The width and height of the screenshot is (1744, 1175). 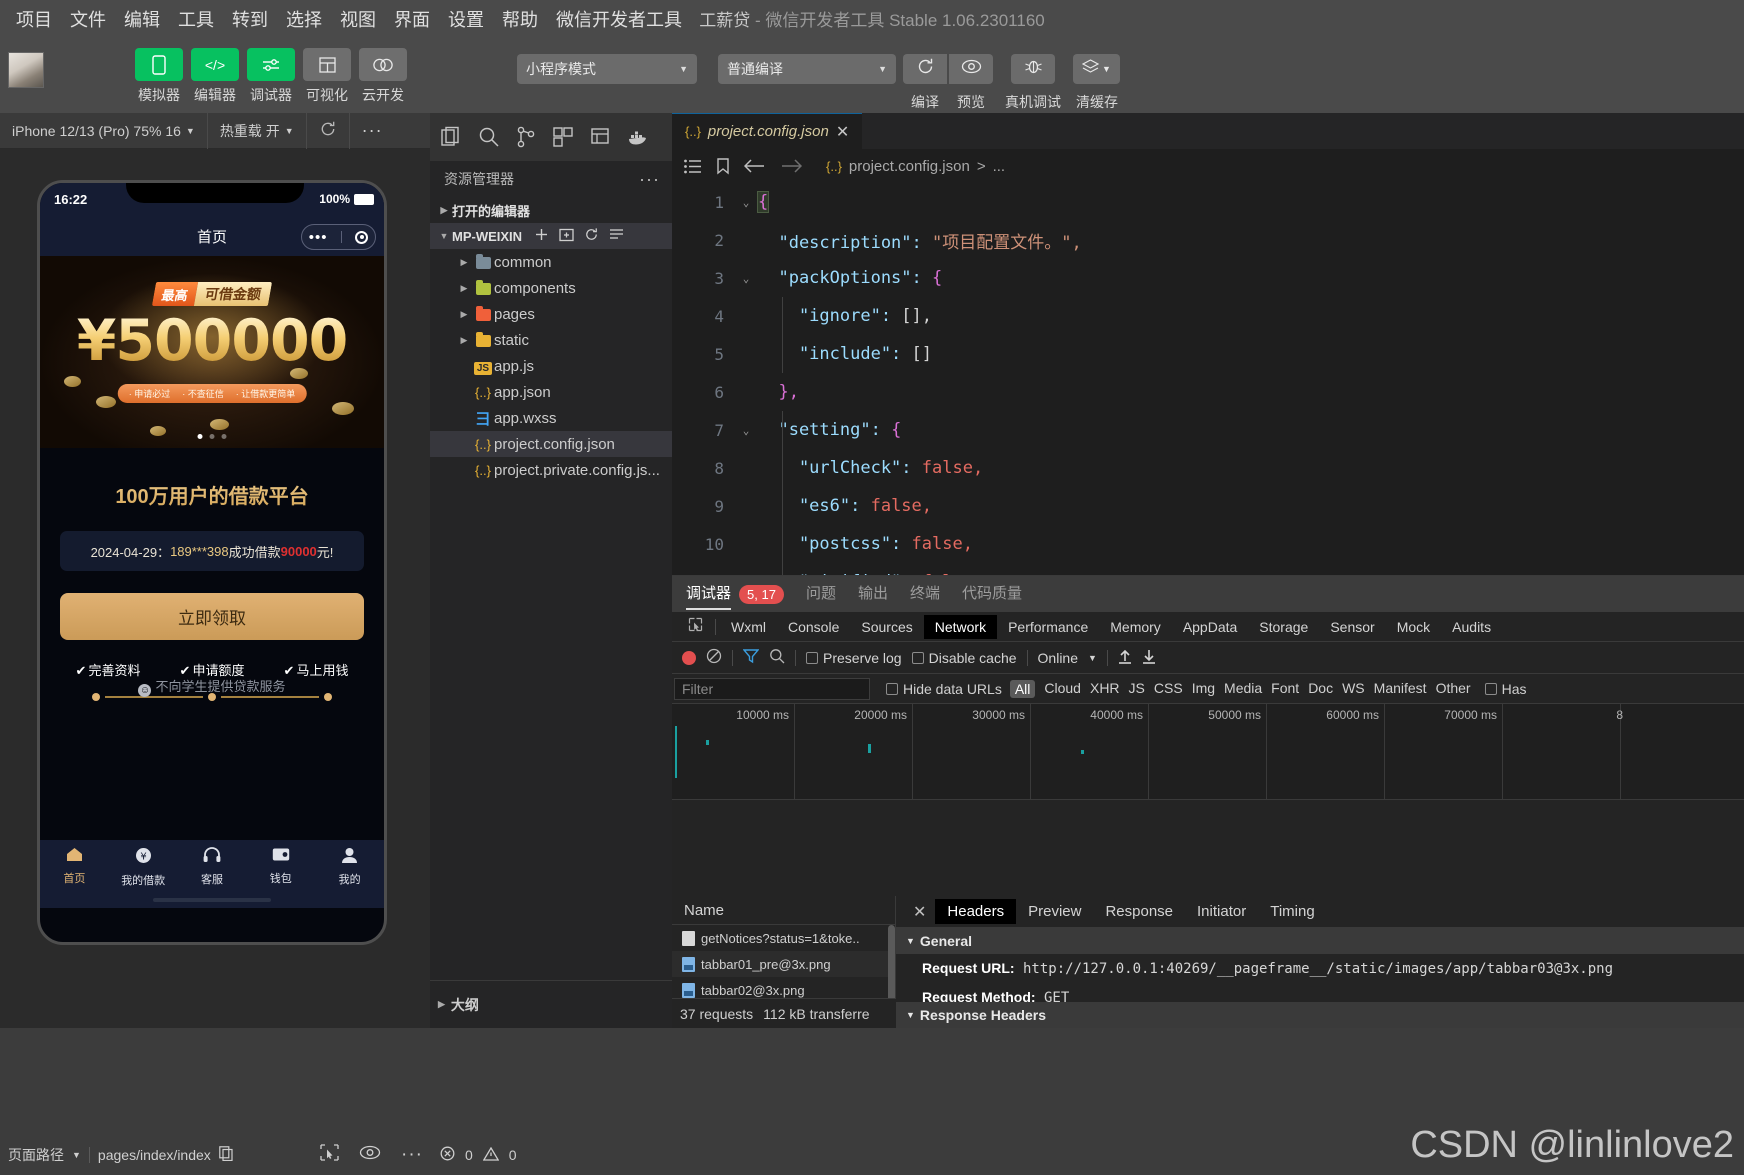 I want to click on disable-cache-checkbox: Disable cache, so click(x=964, y=658).